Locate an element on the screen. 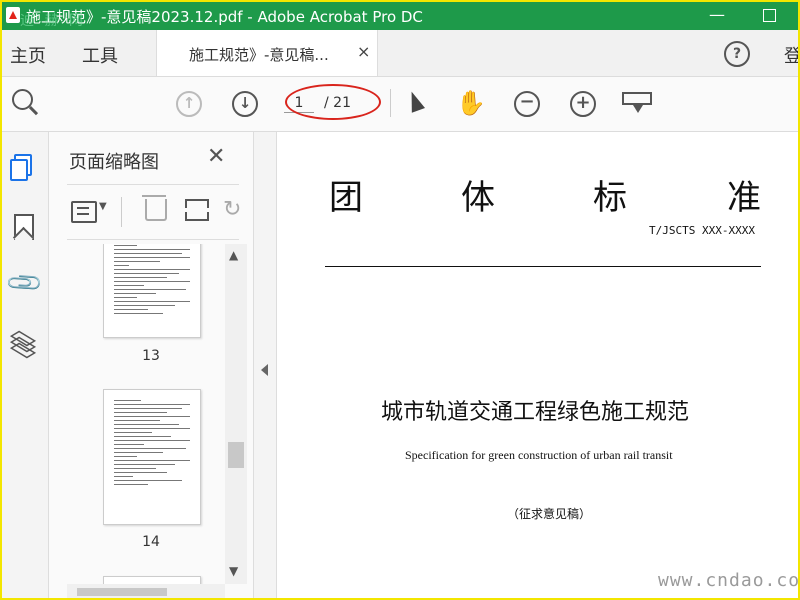 Image resolution: width=800 pixels, height=600 pixels. toolbar: ↑ ↓ / 21 ✋ − + is located at coordinates (400, 104).